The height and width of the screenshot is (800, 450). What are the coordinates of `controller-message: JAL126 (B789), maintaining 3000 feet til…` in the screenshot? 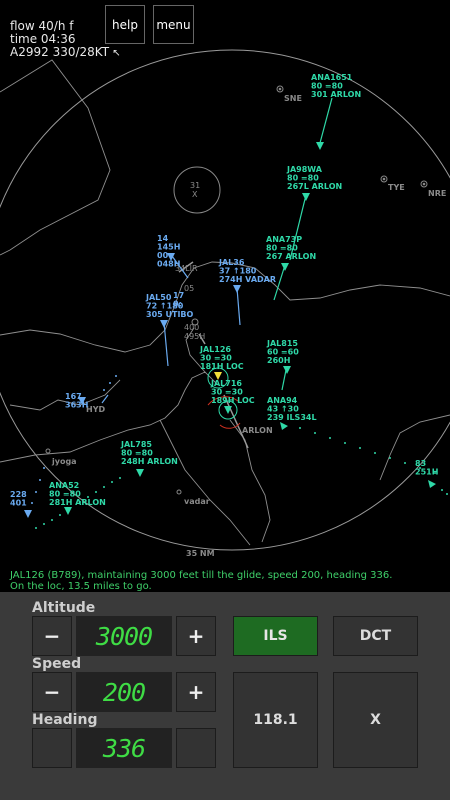 It's located at (201, 581).